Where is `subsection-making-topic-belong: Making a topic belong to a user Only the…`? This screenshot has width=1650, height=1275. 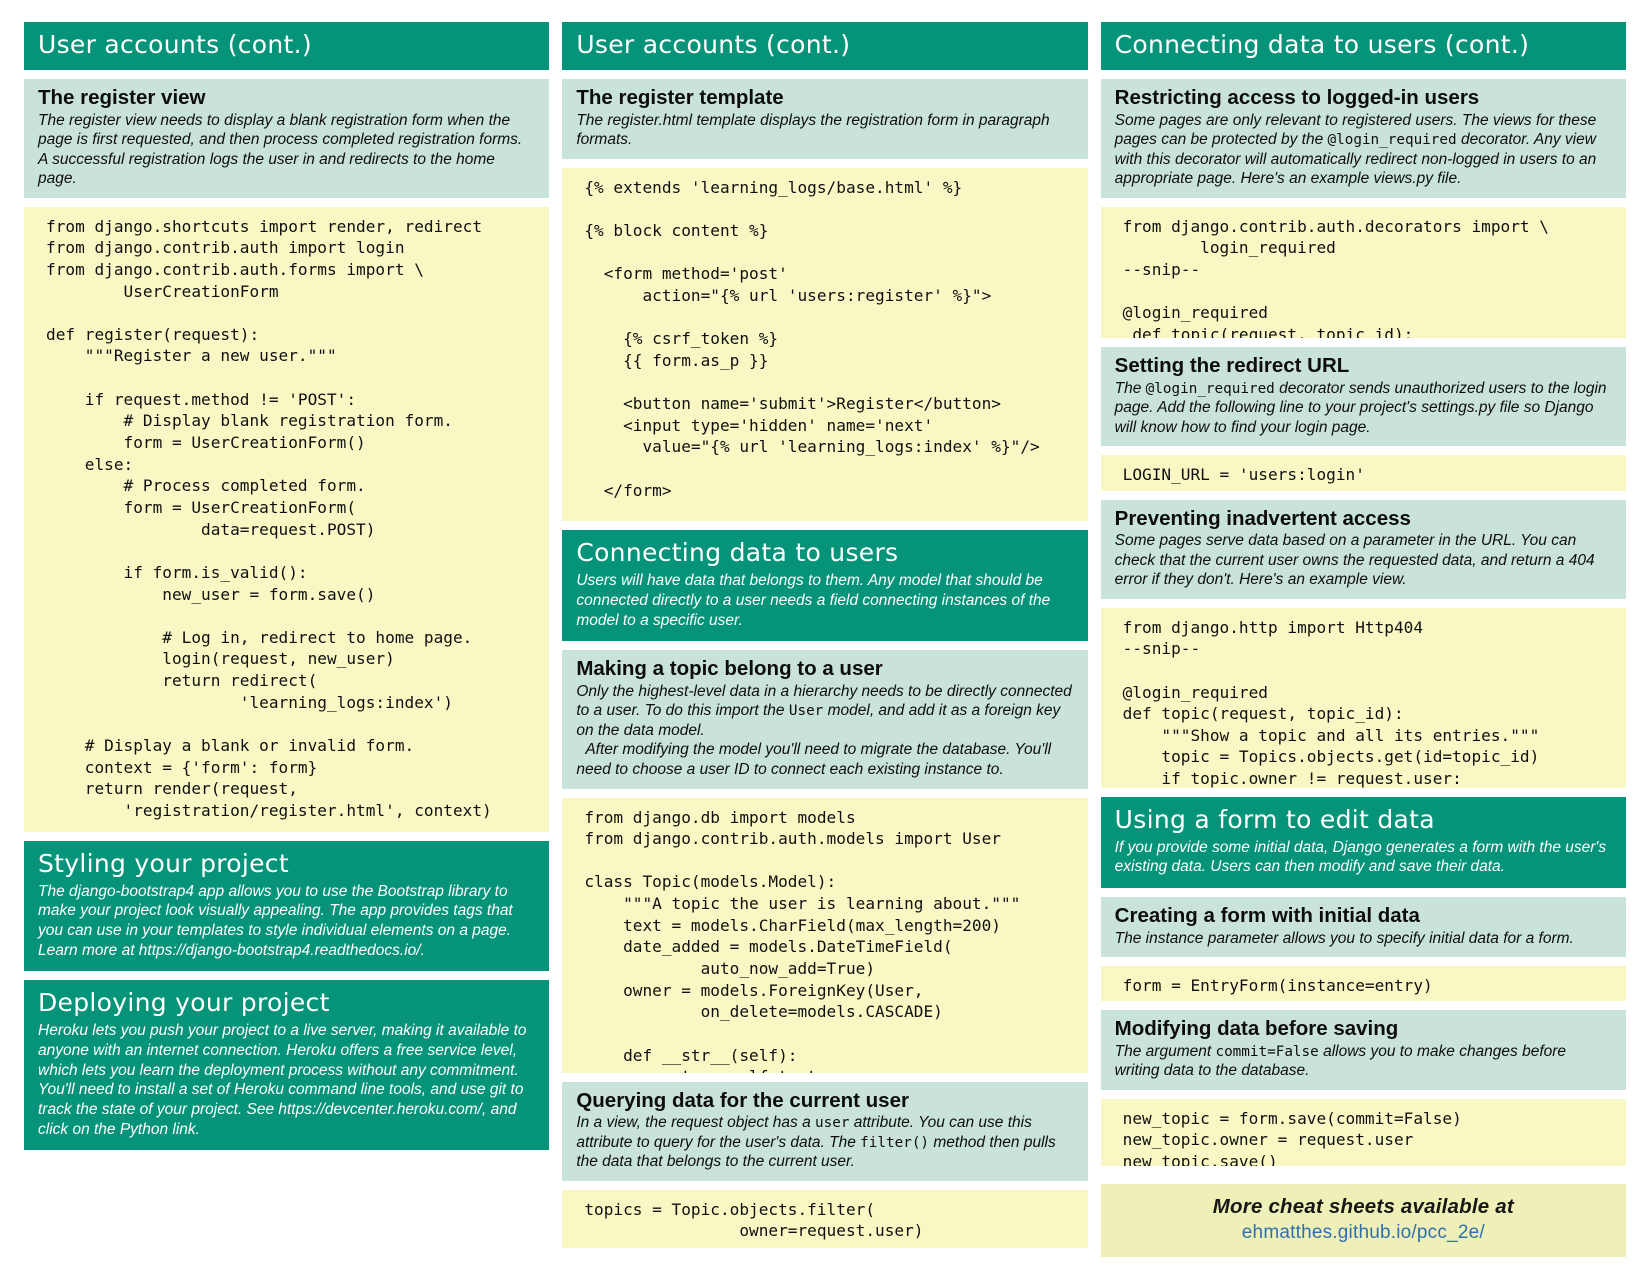
subsection-making-topic-belong: Making a topic belong to a user Only the… is located at coordinates (825, 719).